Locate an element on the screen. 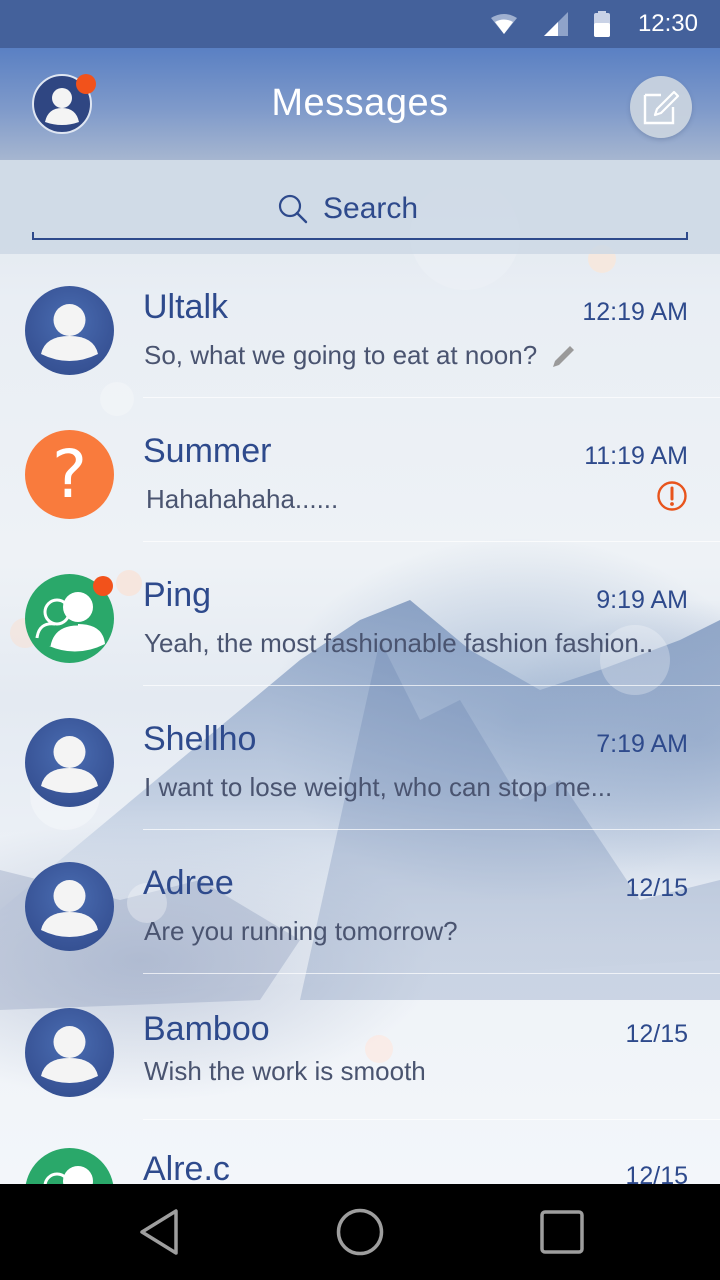  message-time: 12:19 AM is located at coordinates (635, 312).